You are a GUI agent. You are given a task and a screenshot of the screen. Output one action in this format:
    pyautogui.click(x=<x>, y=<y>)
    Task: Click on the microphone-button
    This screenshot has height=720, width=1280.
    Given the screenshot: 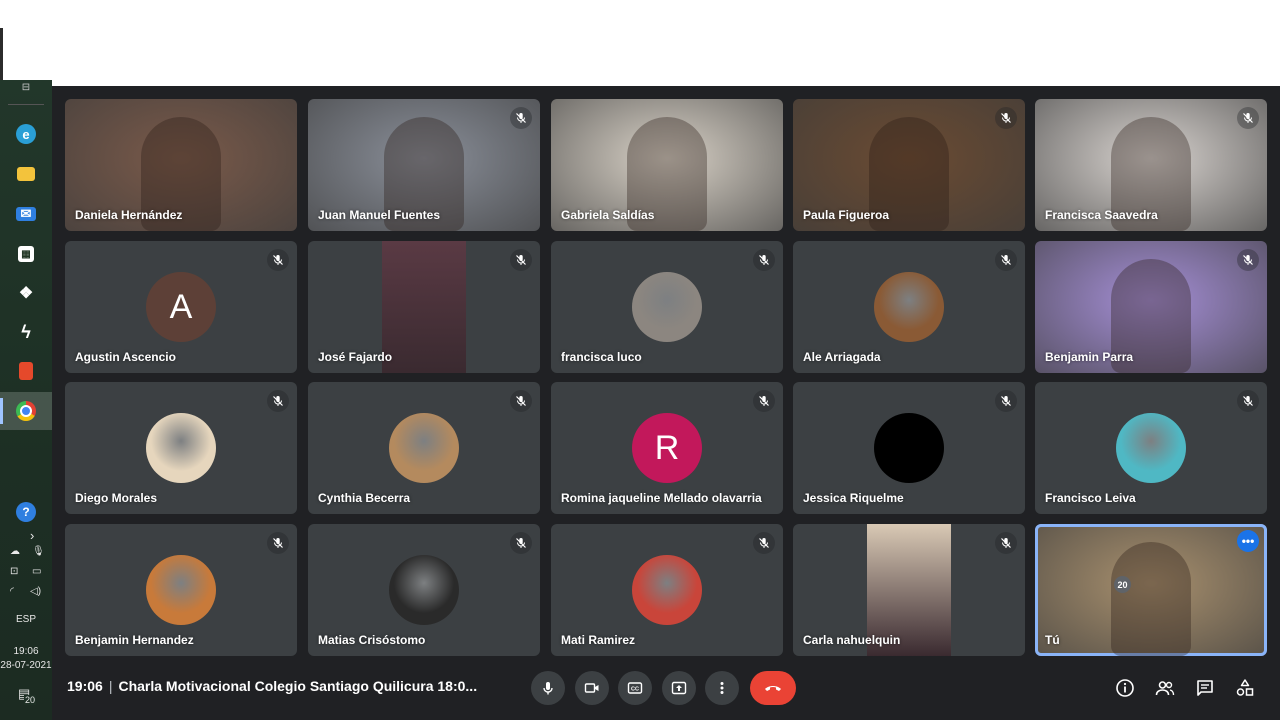 What is the action you would take?
    pyautogui.click(x=548, y=688)
    